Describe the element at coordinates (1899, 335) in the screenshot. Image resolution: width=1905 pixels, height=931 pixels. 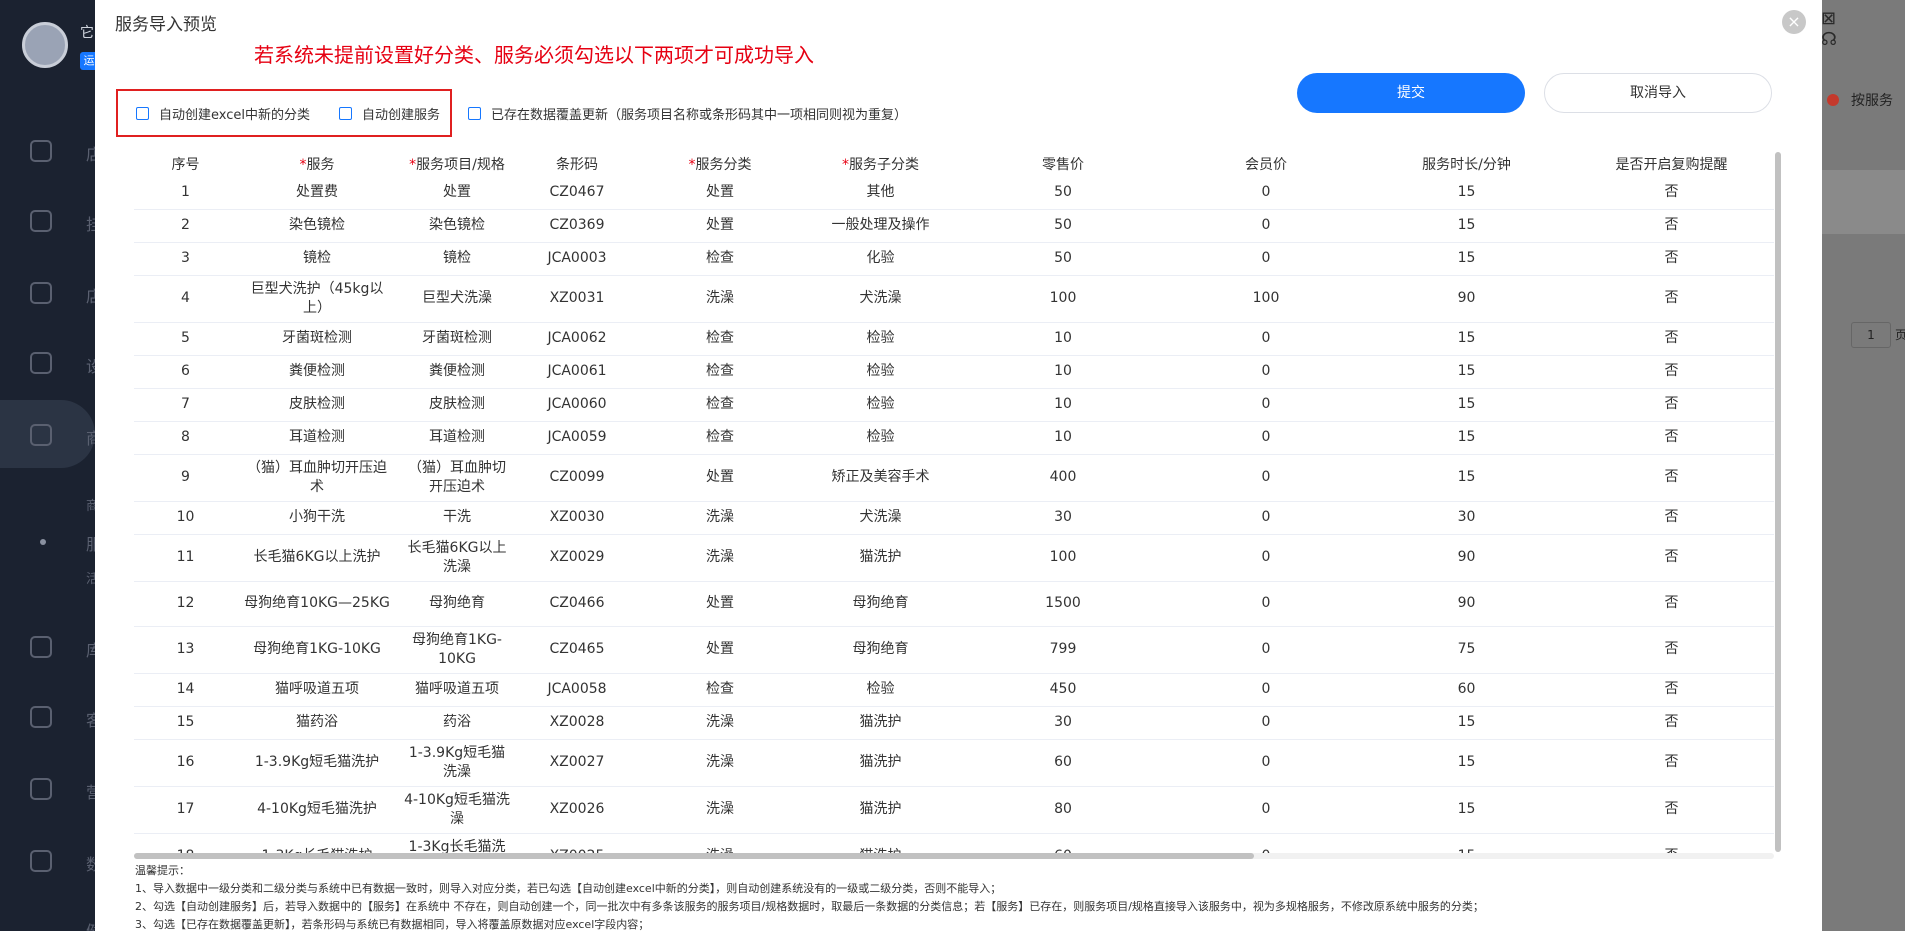
I see `page-unit: 页` at that location.